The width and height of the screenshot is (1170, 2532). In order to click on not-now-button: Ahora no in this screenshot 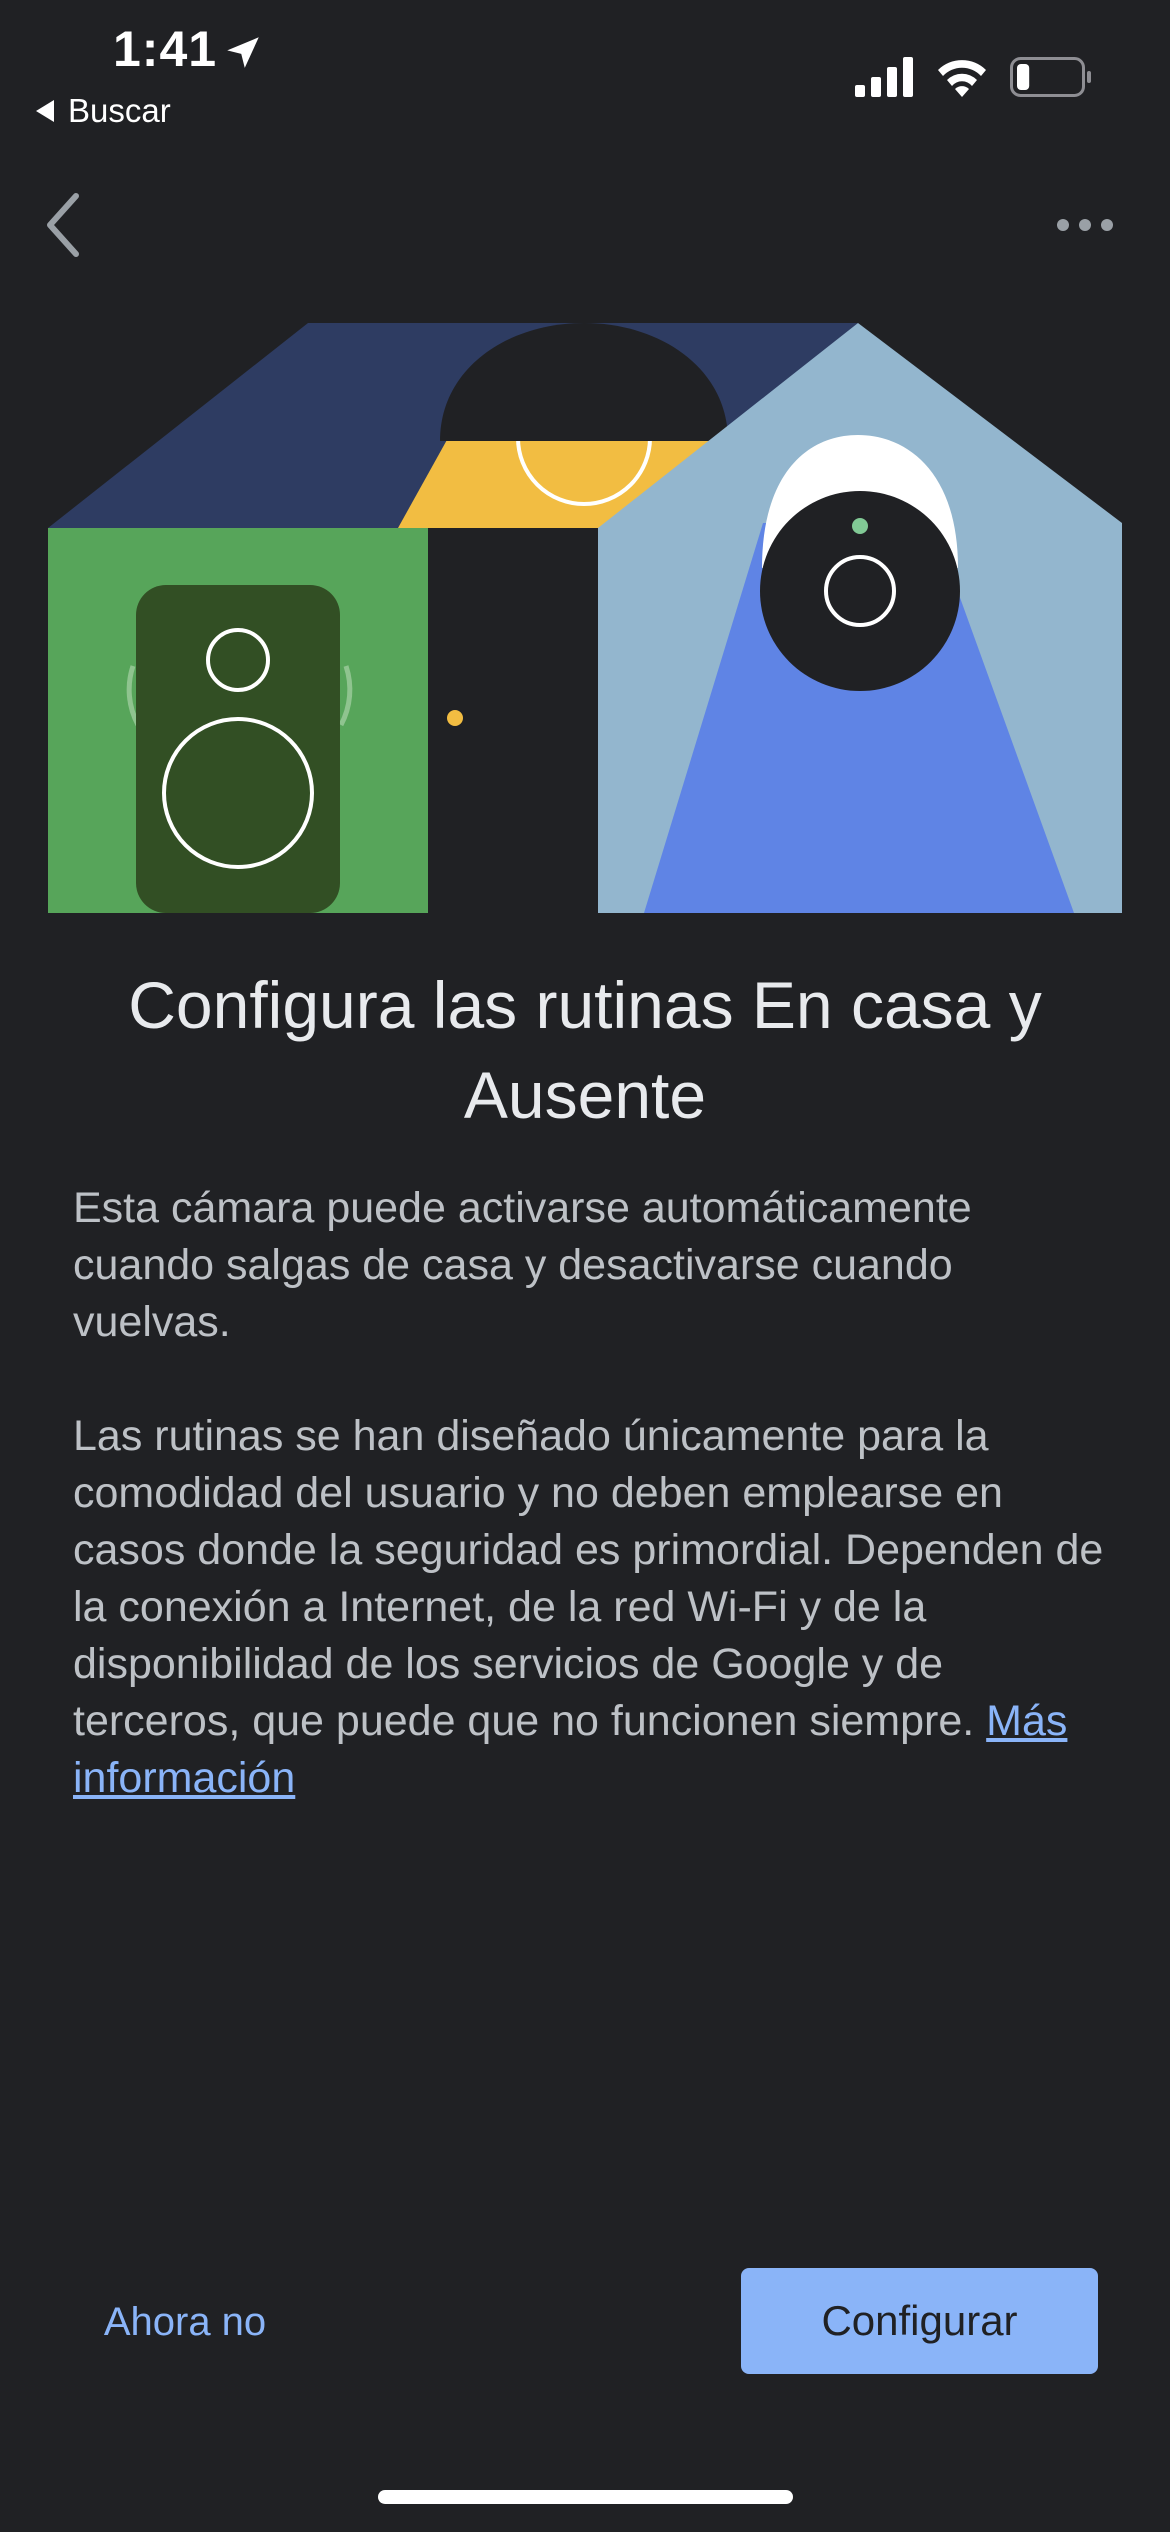, I will do `click(185, 2322)`.